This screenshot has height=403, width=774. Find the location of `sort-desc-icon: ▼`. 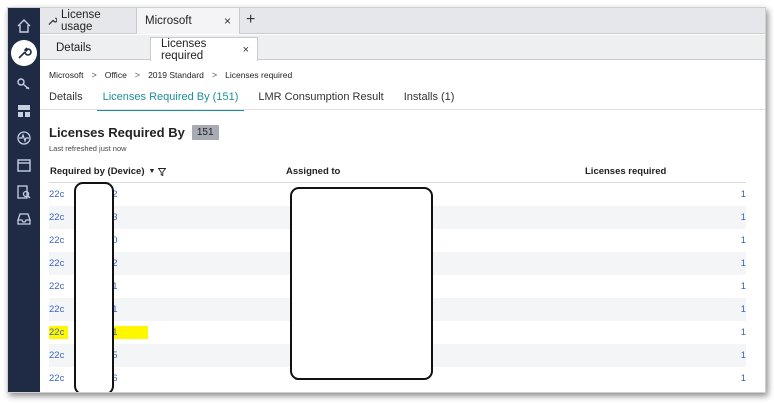

sort-desc-icon: ▼ is located at coordinates (152, 171).